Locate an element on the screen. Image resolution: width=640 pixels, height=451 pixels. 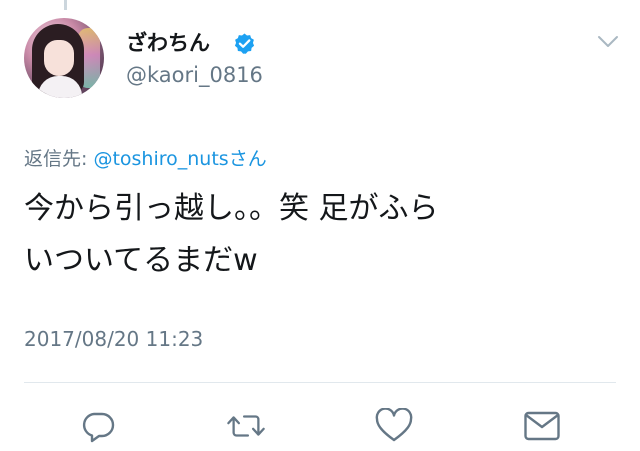
direct-message-icon is located at coordinates (542, 426).